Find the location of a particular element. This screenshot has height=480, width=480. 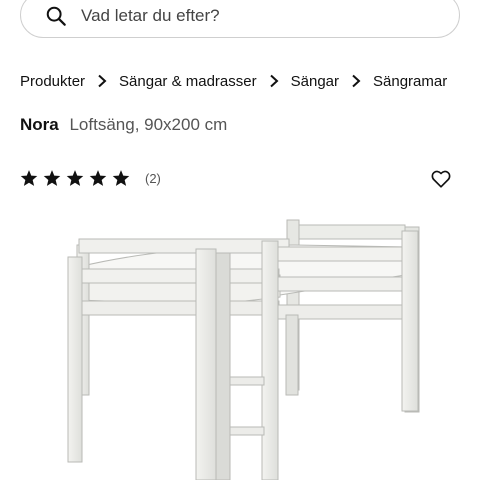

search-bar is located at coordinates (240, 19).